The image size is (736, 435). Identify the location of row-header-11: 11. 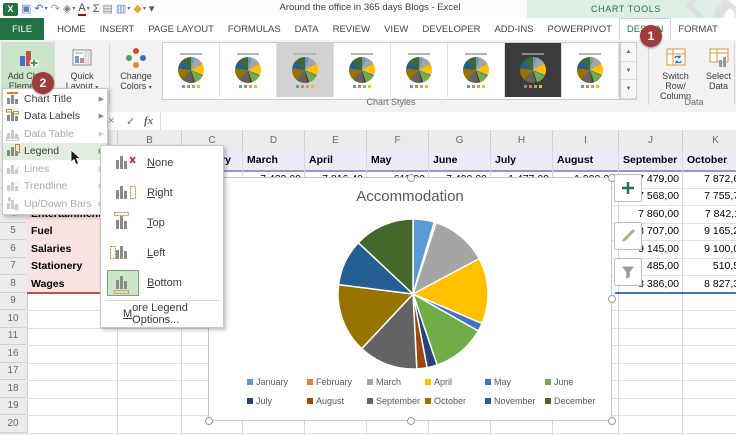
(13, 336).